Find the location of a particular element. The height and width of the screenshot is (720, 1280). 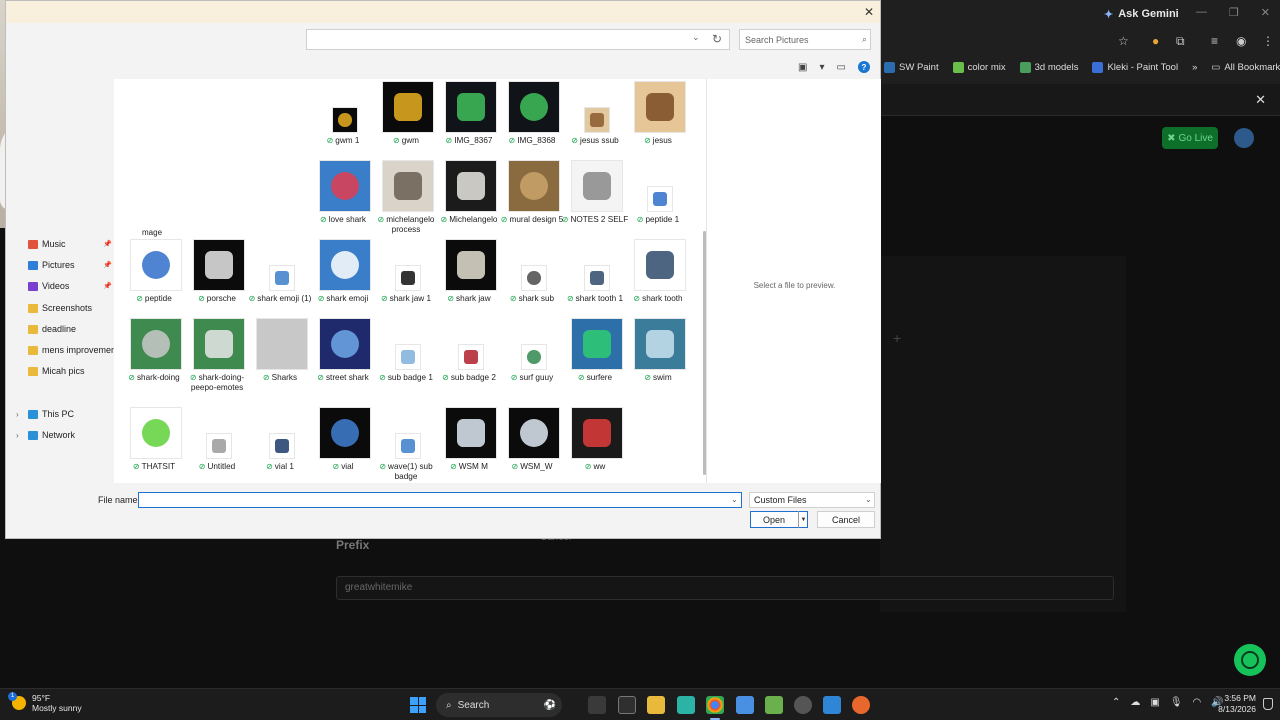

microphone-icon: 🎙 is located at coordinates (1176, 702).